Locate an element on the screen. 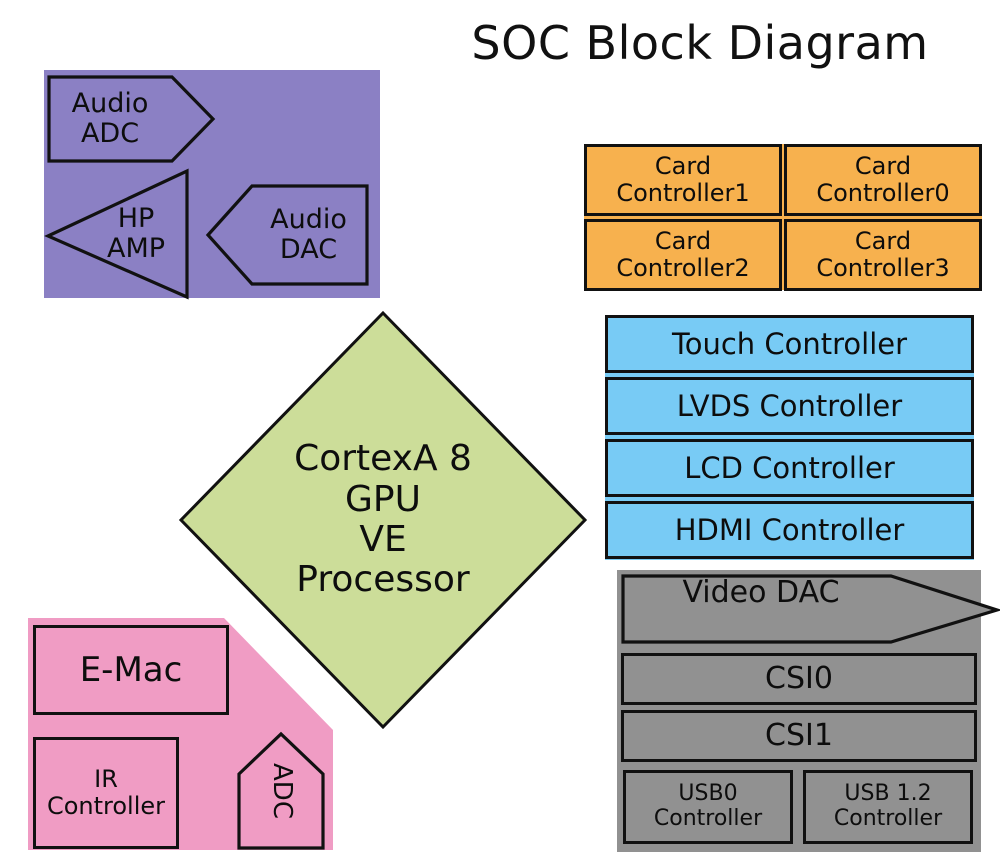 The height and width of the screenshot is (857, 1000). audio-adc-block: Audio ADC is located at coordinates (131, 119).